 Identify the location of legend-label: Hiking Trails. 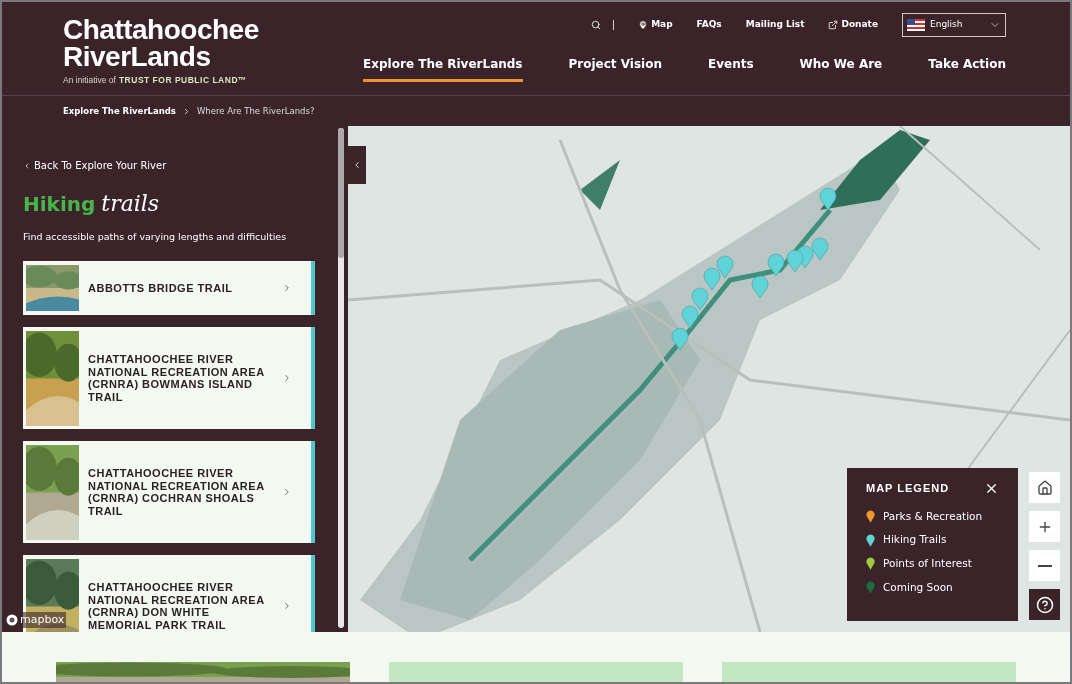
(915, 540).